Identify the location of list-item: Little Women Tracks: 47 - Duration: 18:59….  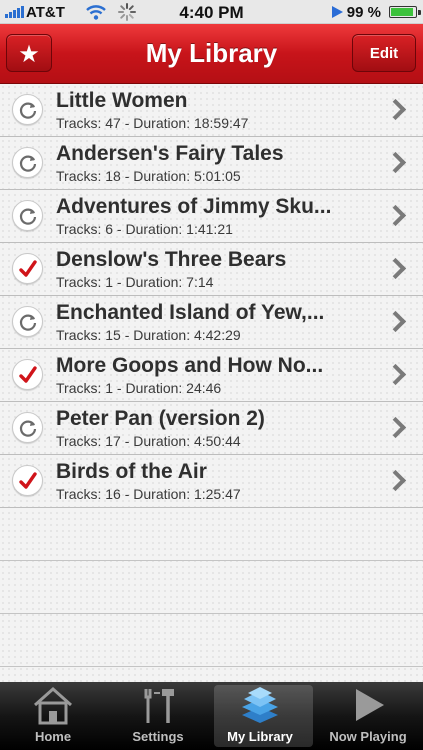
(211, 110).